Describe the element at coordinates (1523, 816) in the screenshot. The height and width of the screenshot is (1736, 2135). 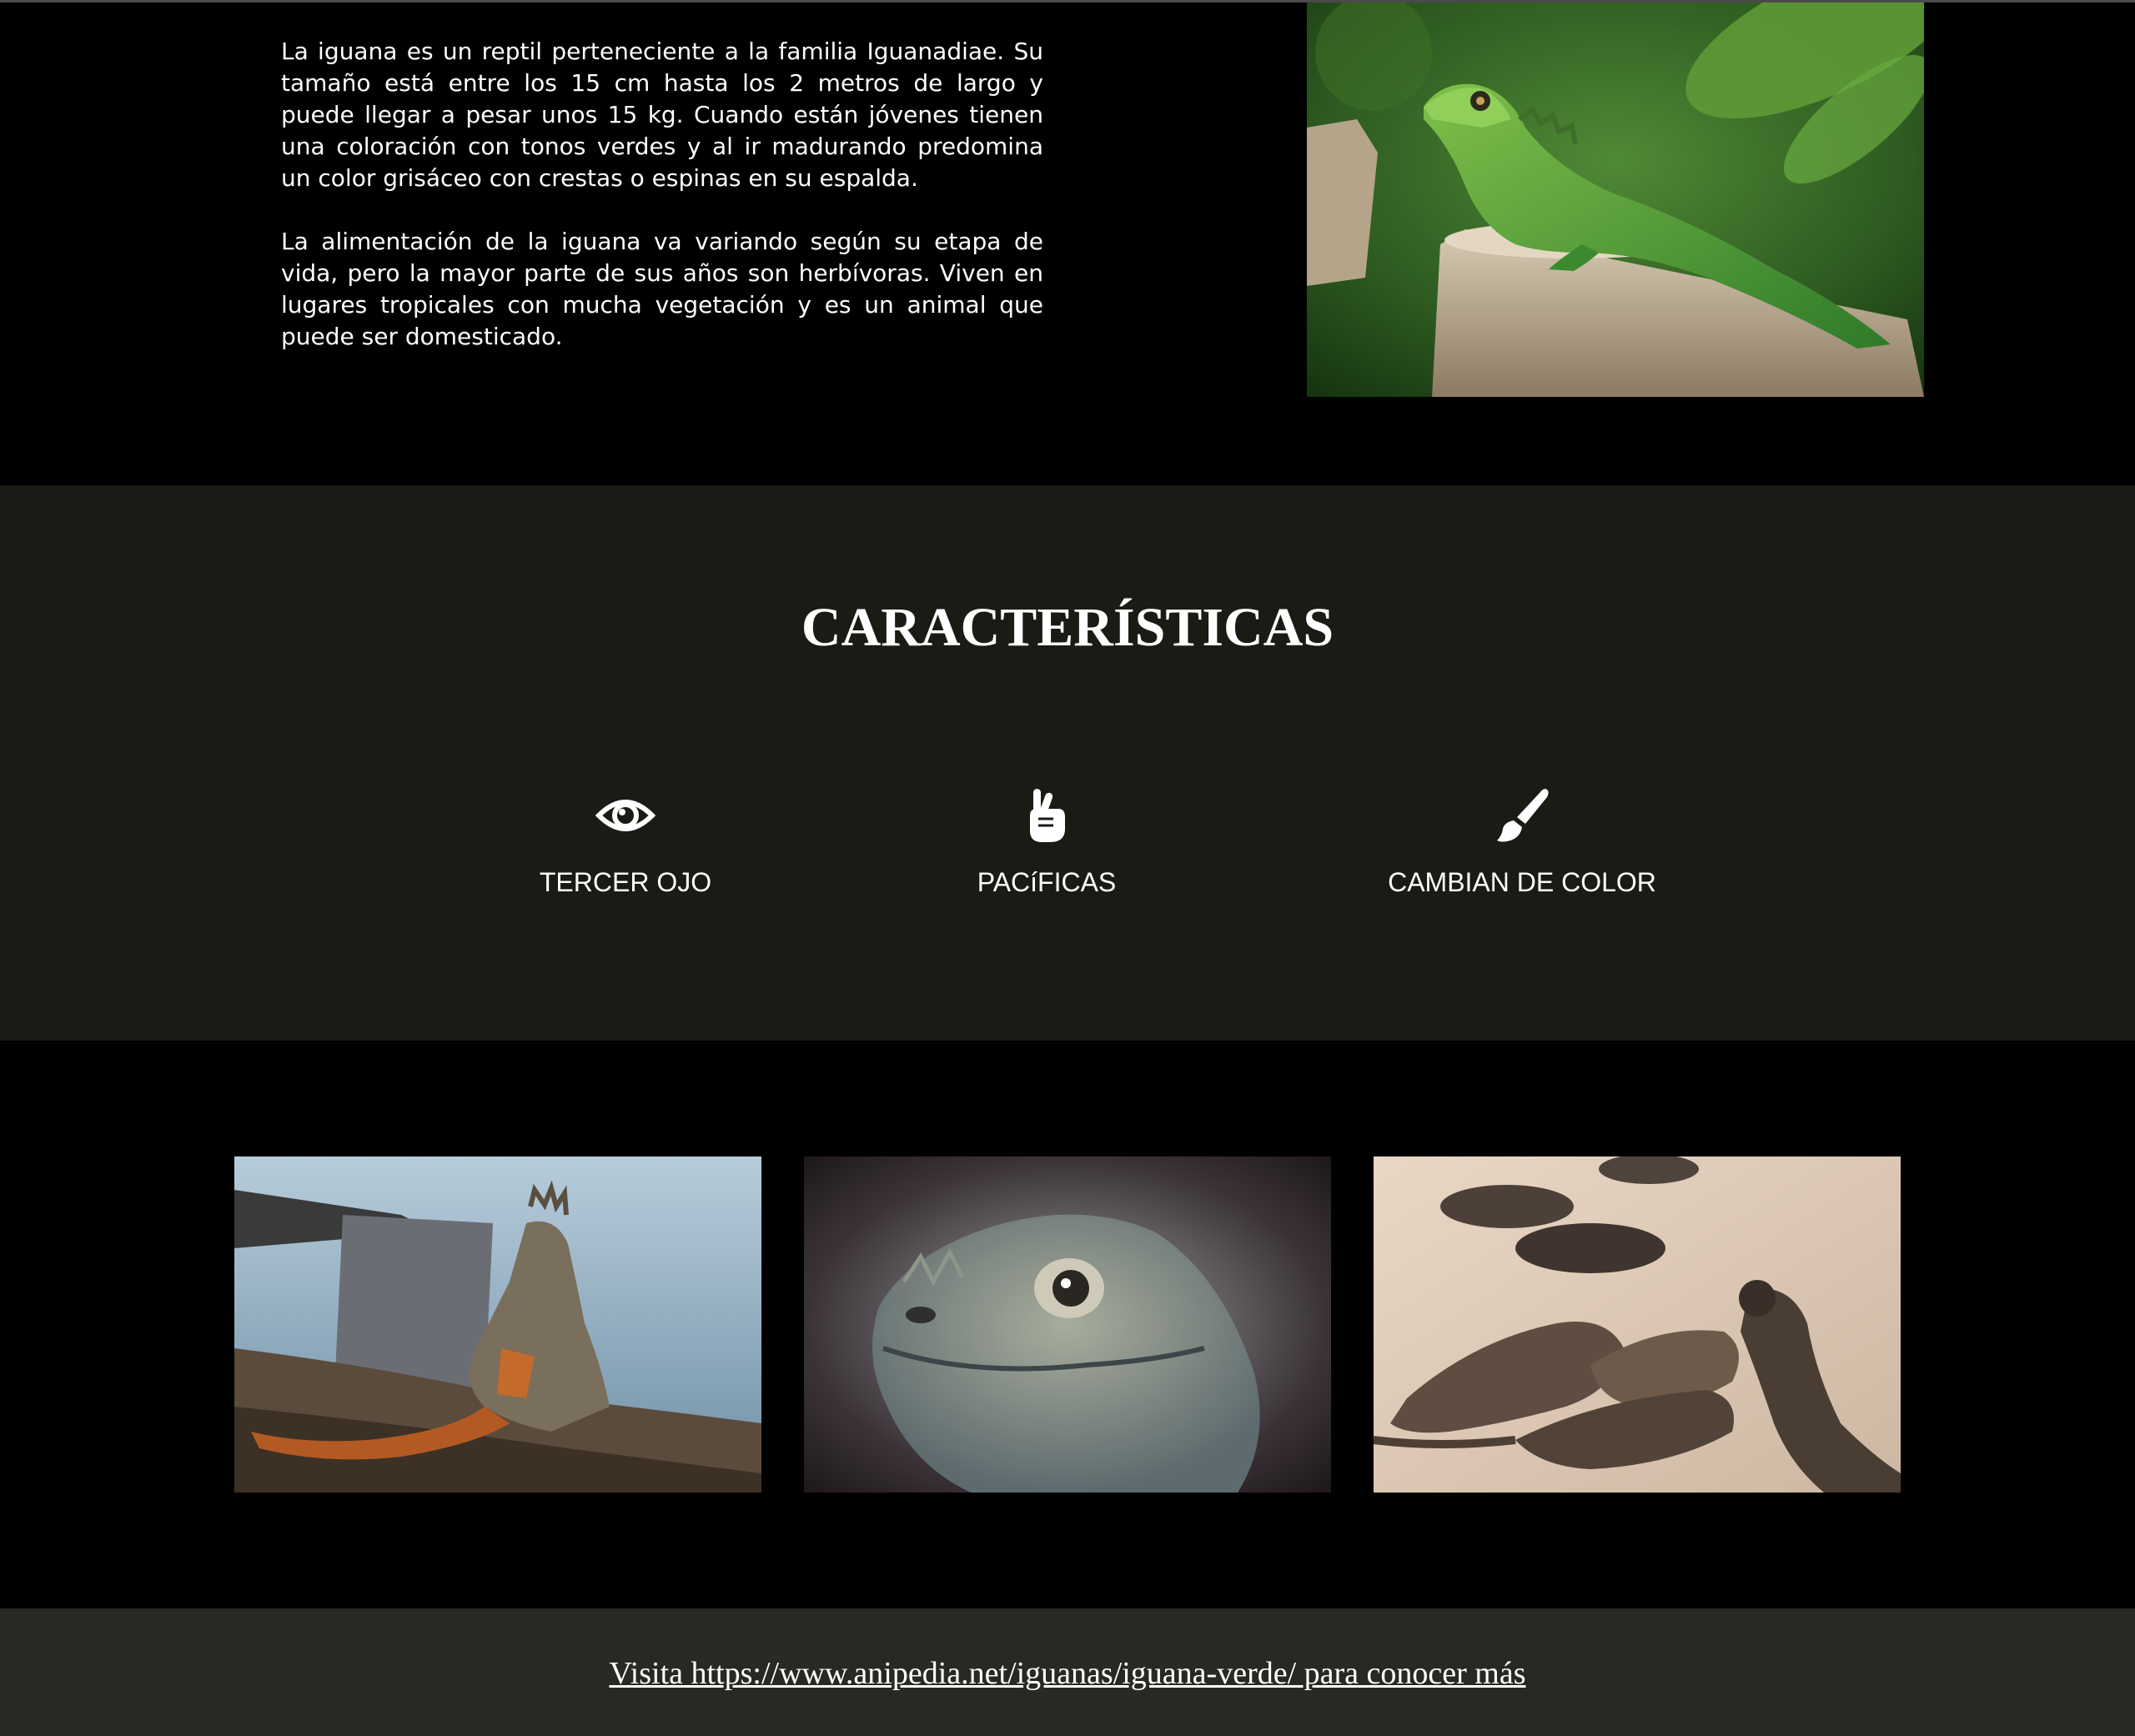
I see `paintbrush-icon` at that location.